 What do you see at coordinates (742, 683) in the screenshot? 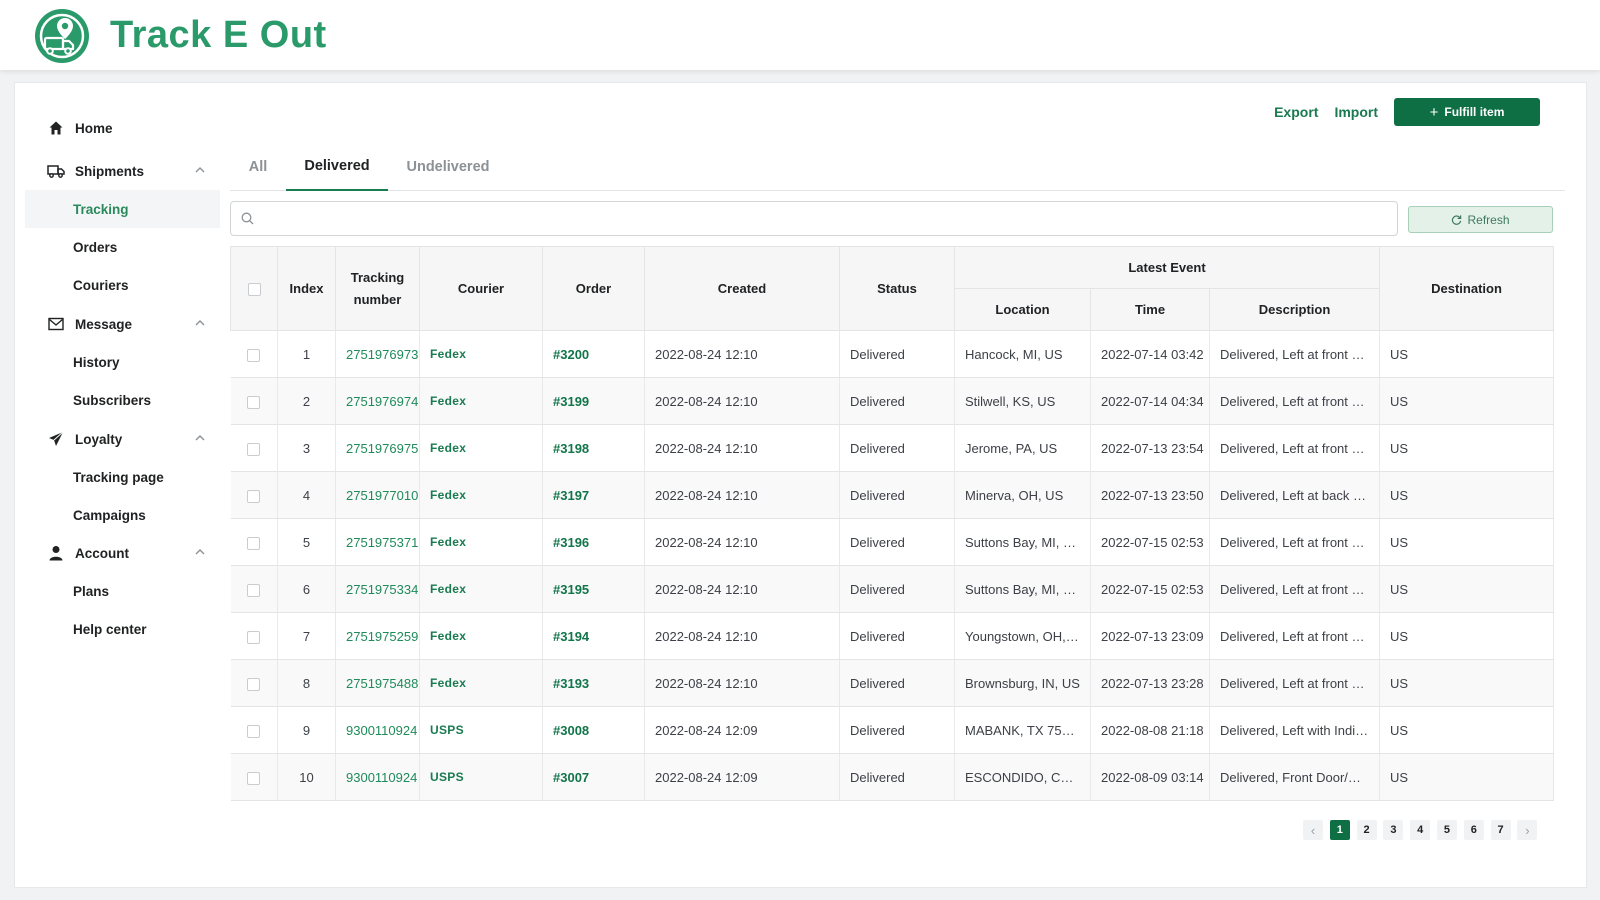
I see `cell-created: 2022-08-24 12:10` at bounding box center [742, 683].